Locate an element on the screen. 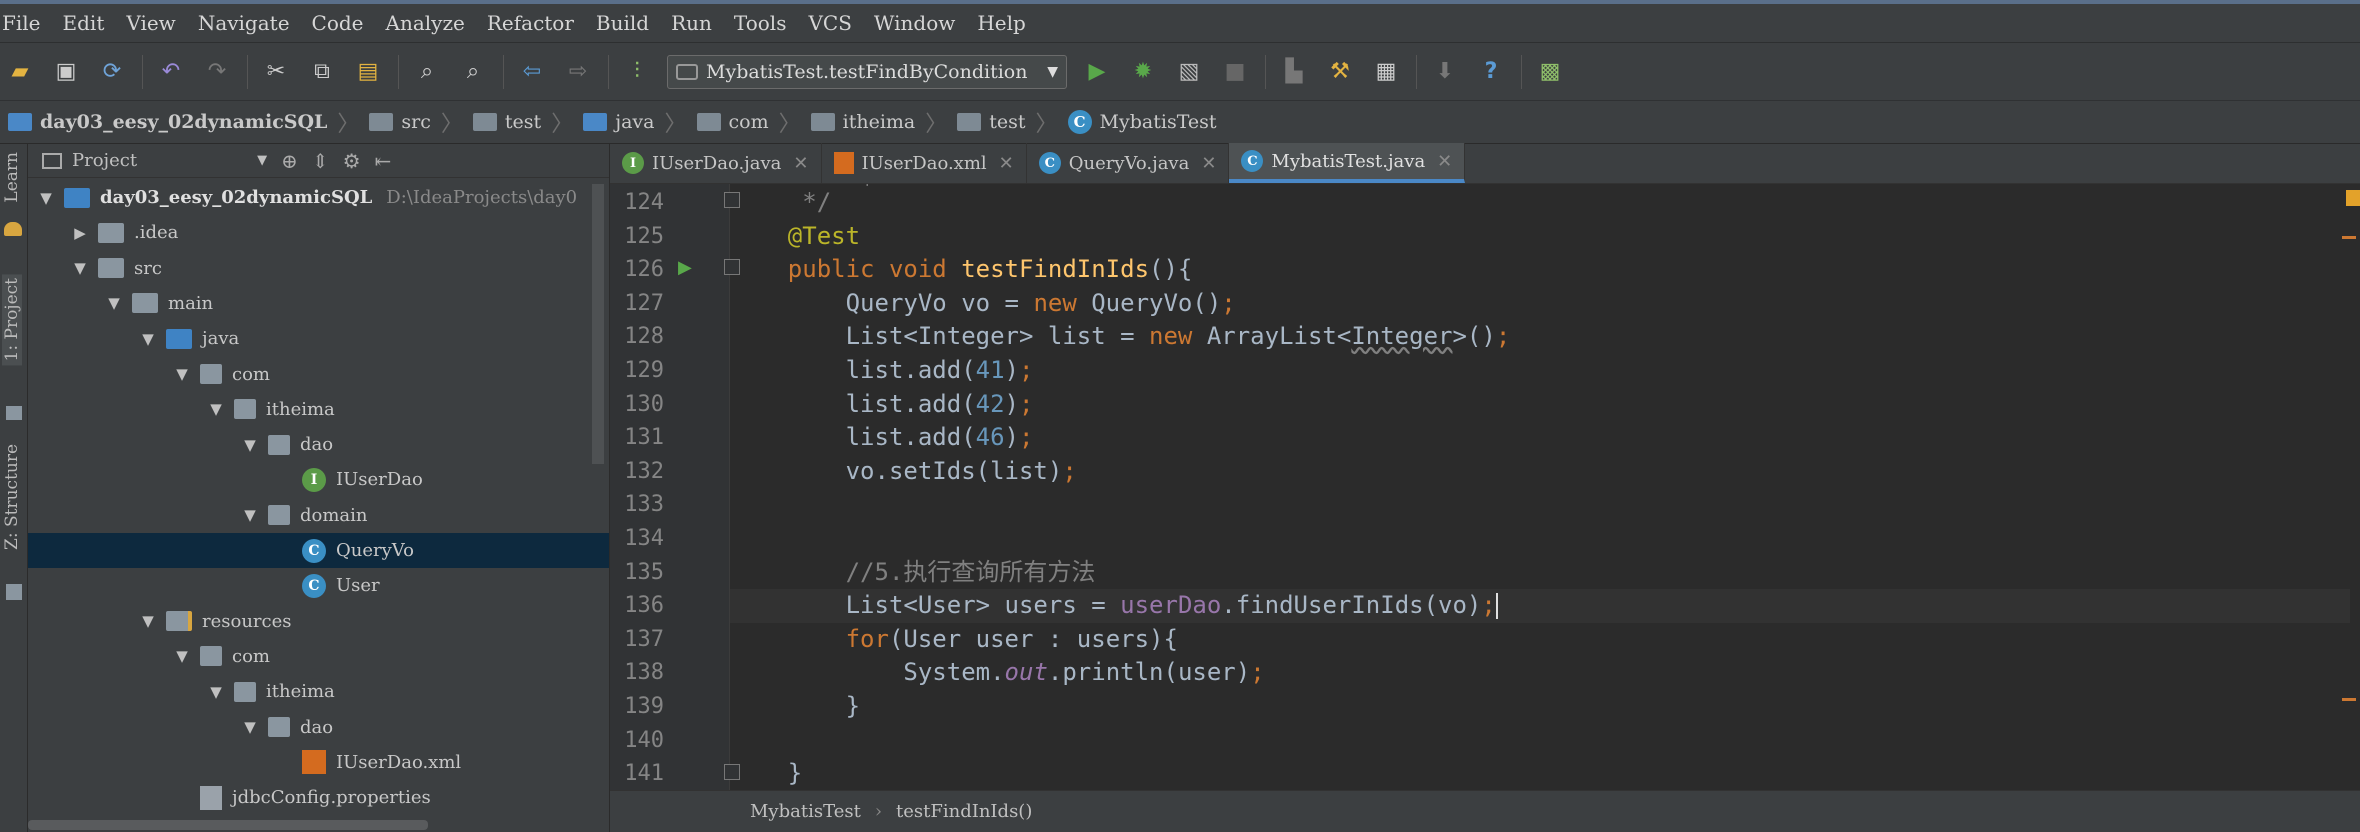 The image size is (2360, 832). tree-item: ▼ resources is located at coordinates (318, 621).